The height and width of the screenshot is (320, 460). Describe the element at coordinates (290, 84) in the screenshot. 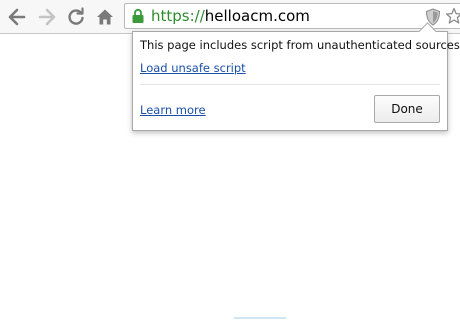

I see `bubble-divider` at that location.